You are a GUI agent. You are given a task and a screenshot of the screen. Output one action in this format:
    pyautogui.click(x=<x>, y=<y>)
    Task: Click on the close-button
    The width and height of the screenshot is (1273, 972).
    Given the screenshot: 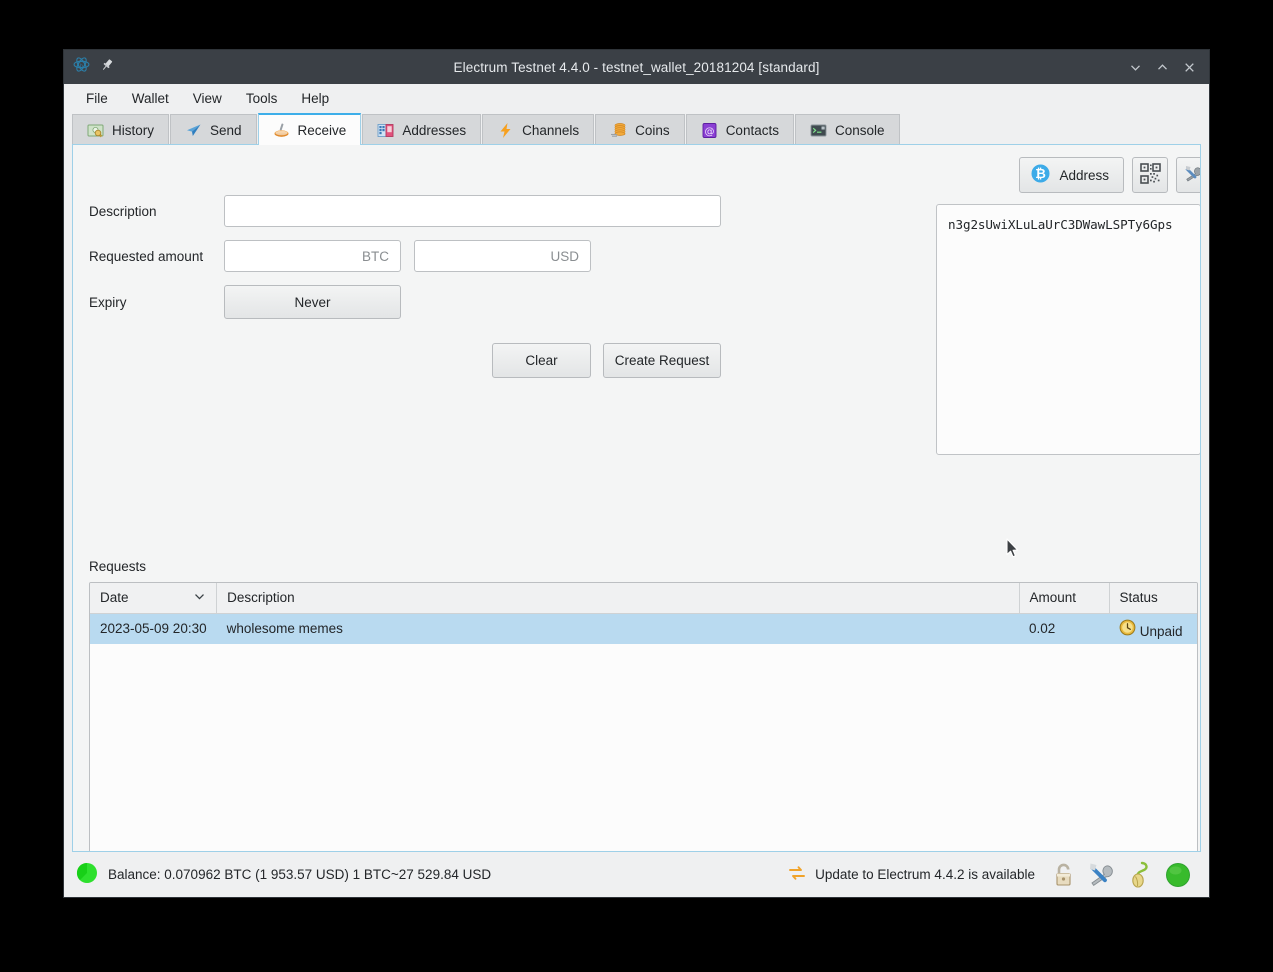 What is the action you would take?
    pyautogui.click(x=1189, y=67)
    